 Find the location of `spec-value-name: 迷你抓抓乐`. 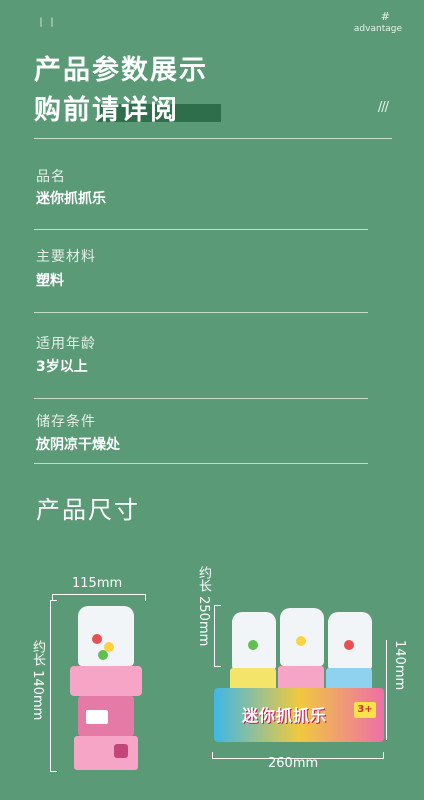

spec-value-name: 迷你抓抓乐 is located at coordinates (71, 199).